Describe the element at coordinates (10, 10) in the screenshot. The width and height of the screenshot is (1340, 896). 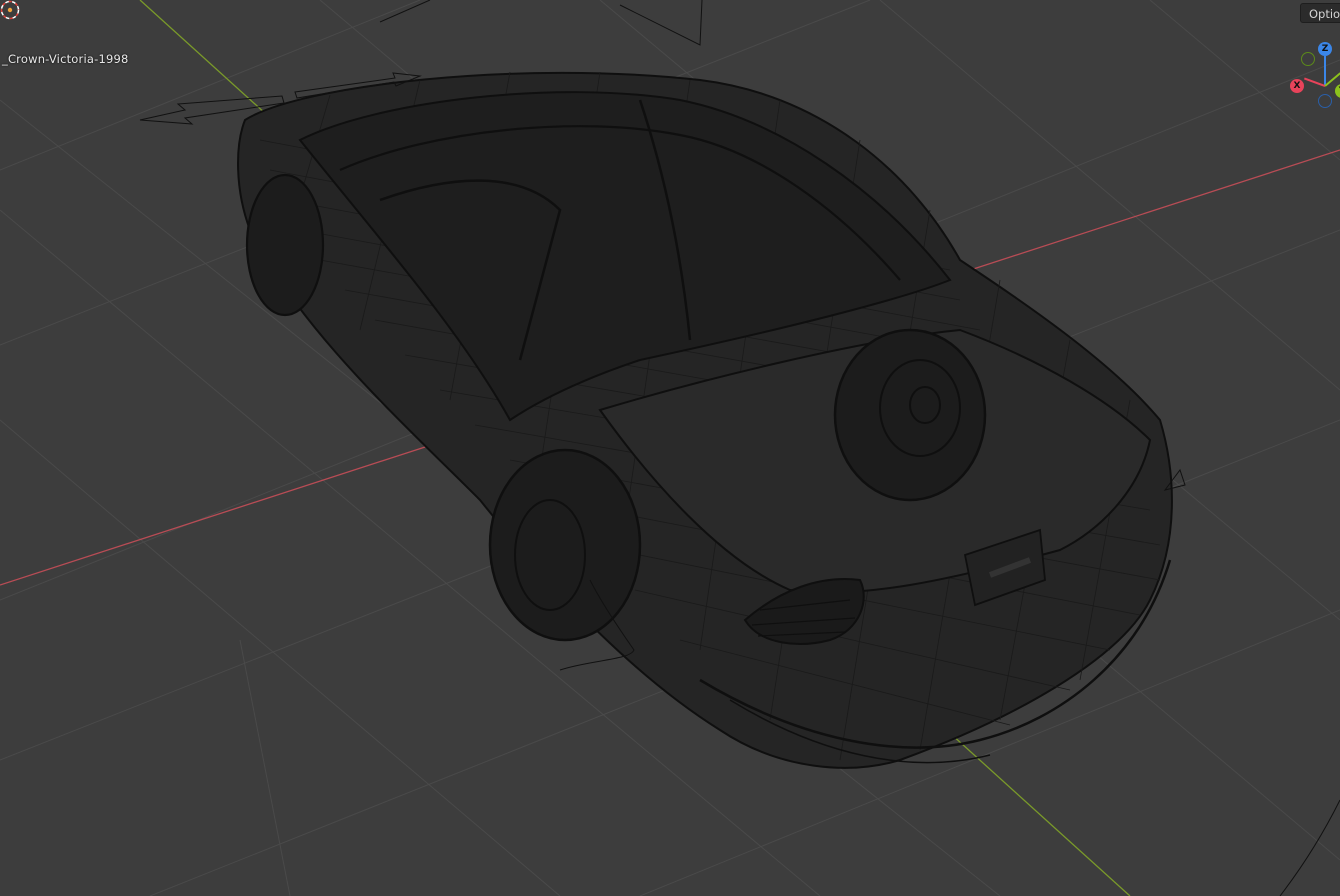
I see `3d-cursor-icon` at that location.